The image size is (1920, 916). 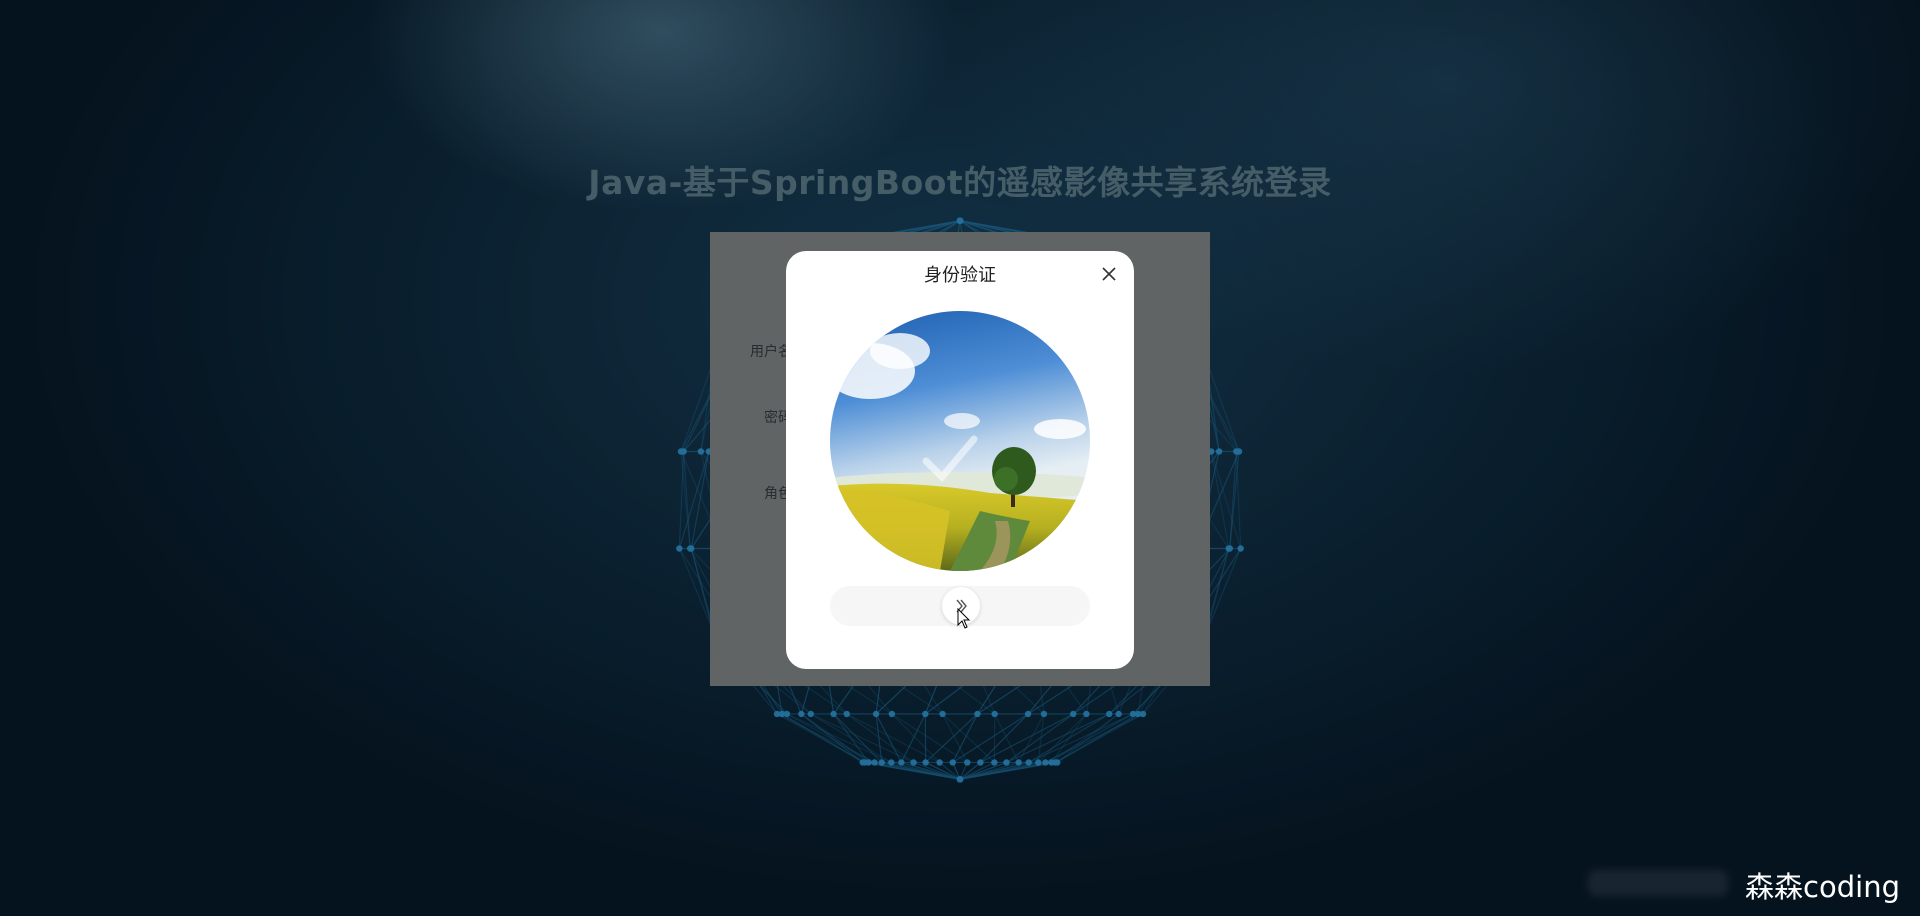 I want to click on close-button, so click(x=1109, y=274).